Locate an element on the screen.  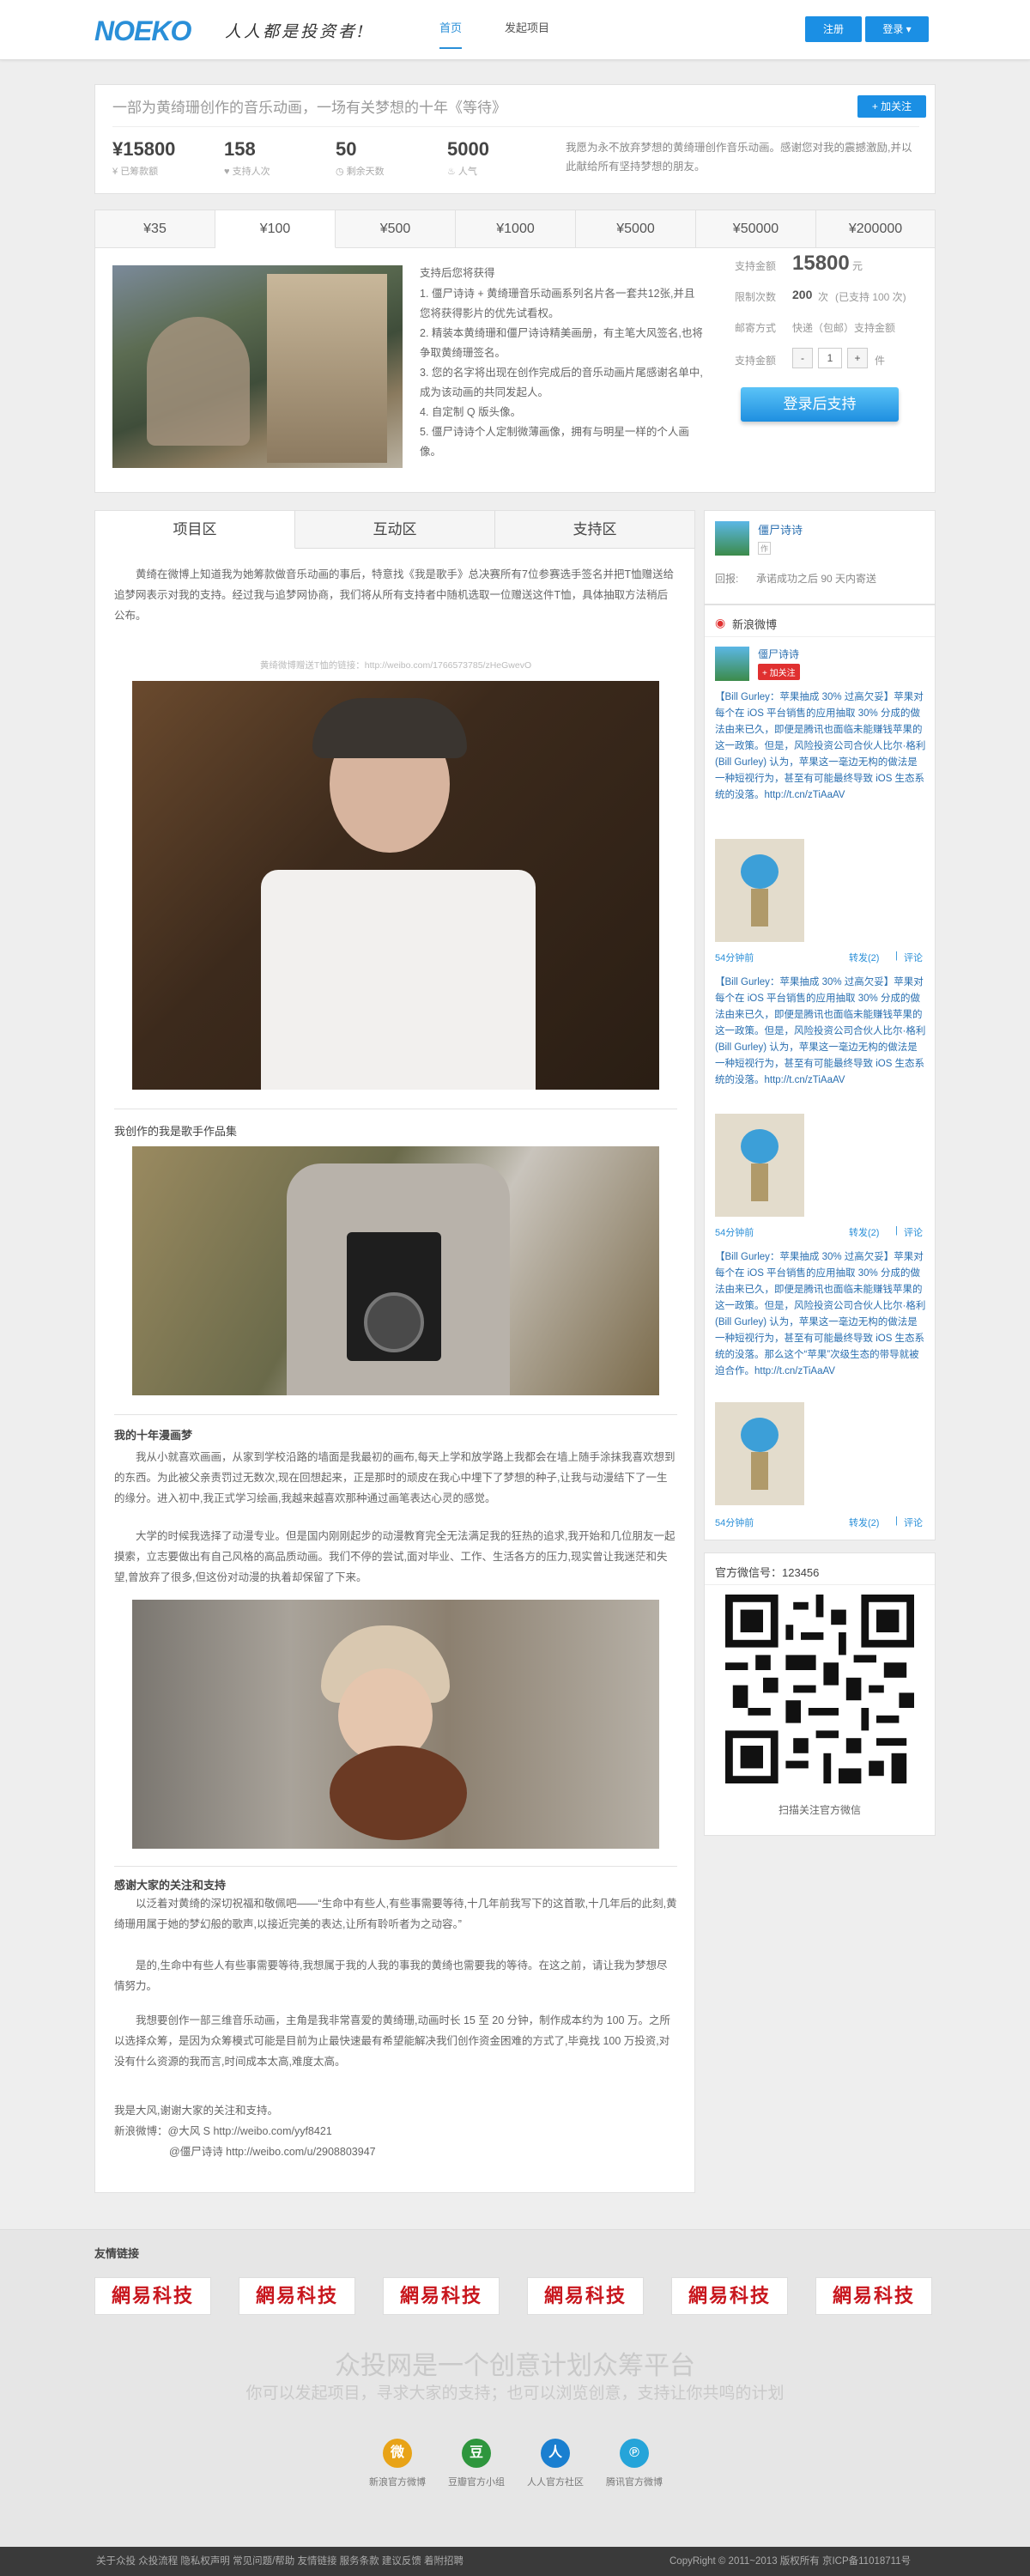
weibo-follow-button: + 加关注 is located at coordinates (779, 672).